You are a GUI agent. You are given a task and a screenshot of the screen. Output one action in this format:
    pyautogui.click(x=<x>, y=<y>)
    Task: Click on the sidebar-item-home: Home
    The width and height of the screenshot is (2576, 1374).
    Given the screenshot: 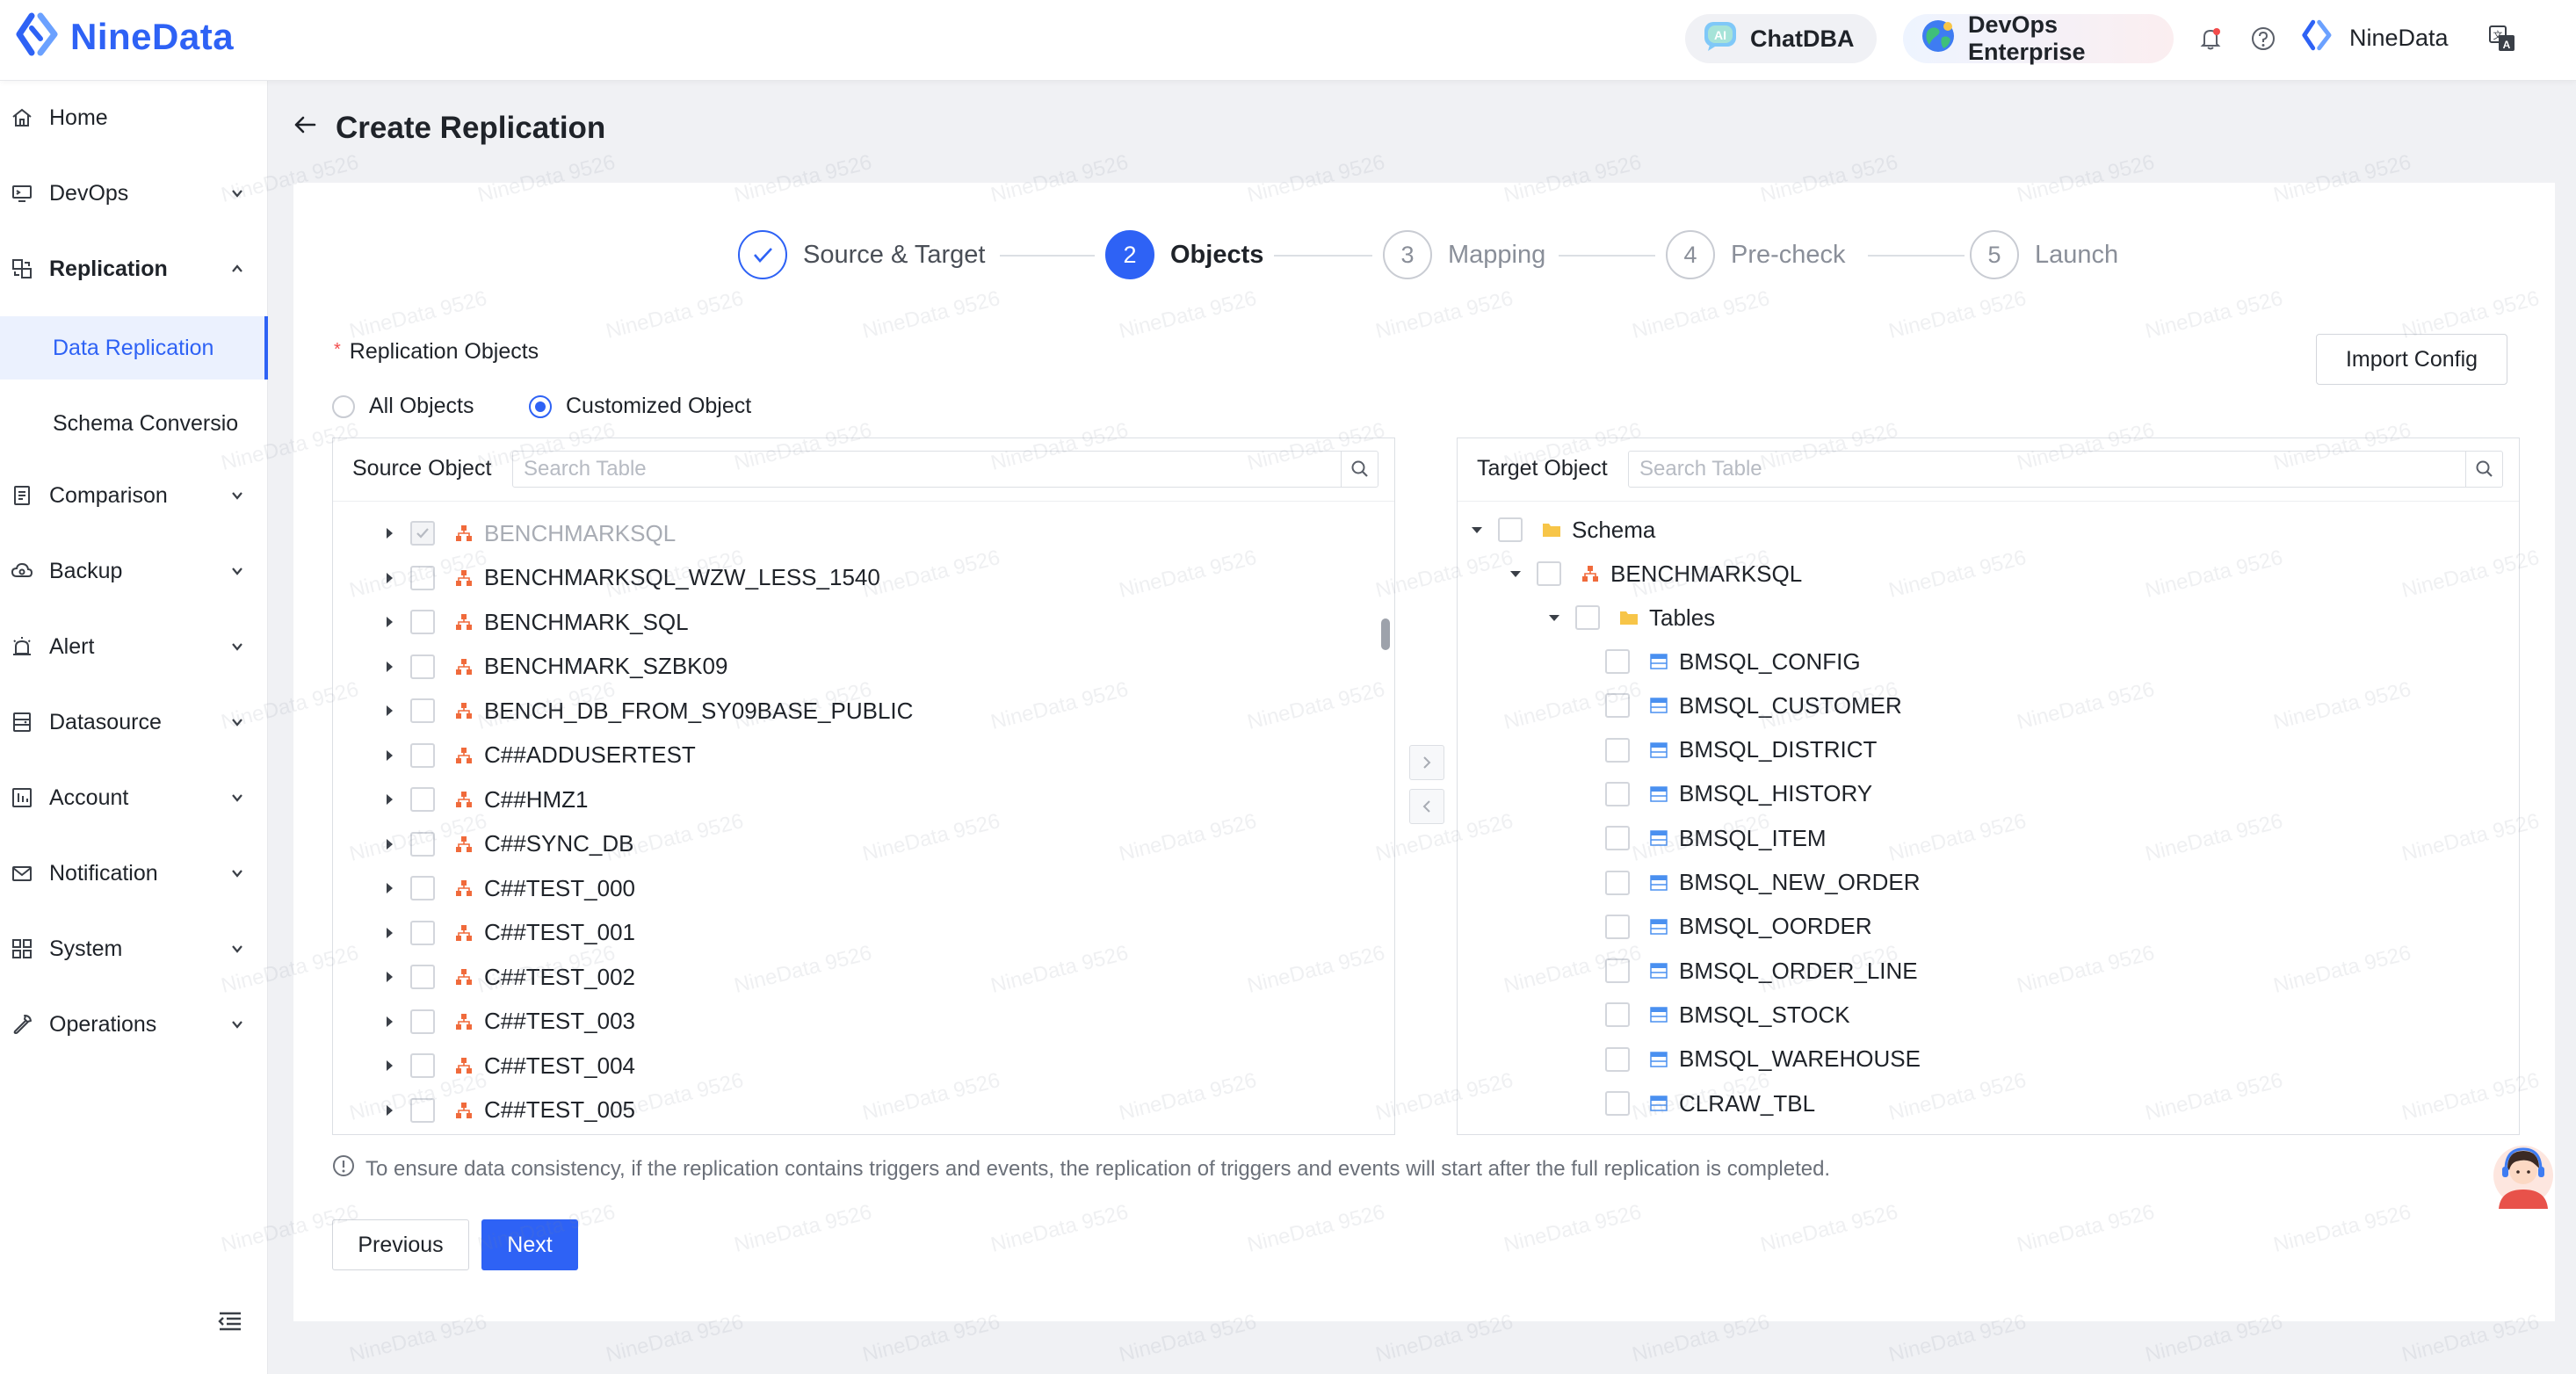 What is the action you would take?
    pyautogui.click(x=134, y=117)
    